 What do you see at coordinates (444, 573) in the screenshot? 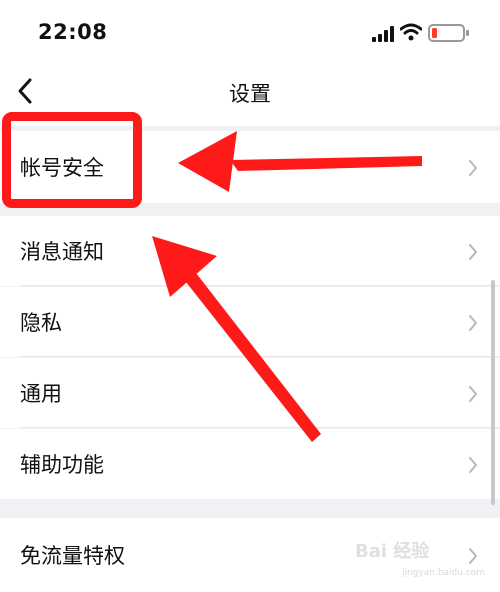
I see `watermark-url: jingyan.baidu.com` at bounding box center [444, 573].